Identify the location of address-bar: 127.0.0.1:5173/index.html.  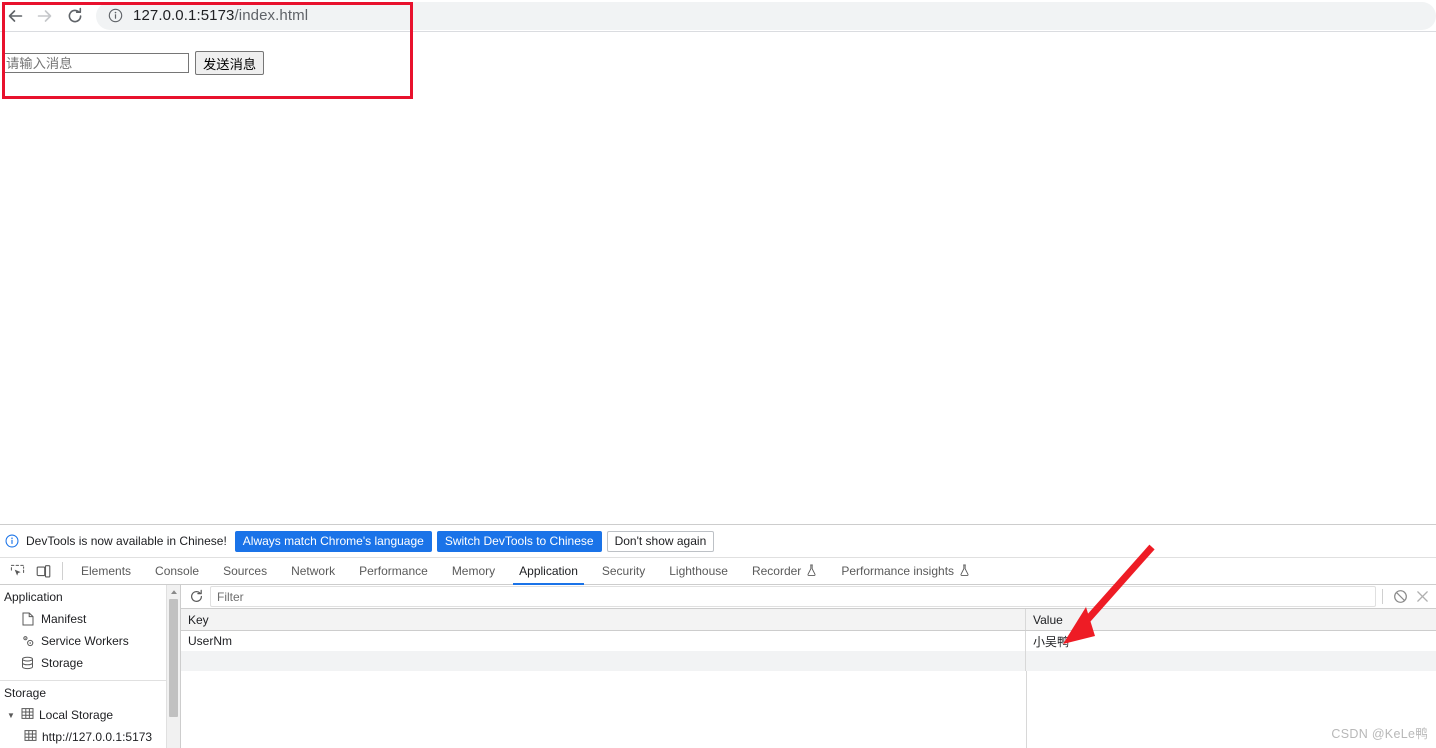
(766, 15).